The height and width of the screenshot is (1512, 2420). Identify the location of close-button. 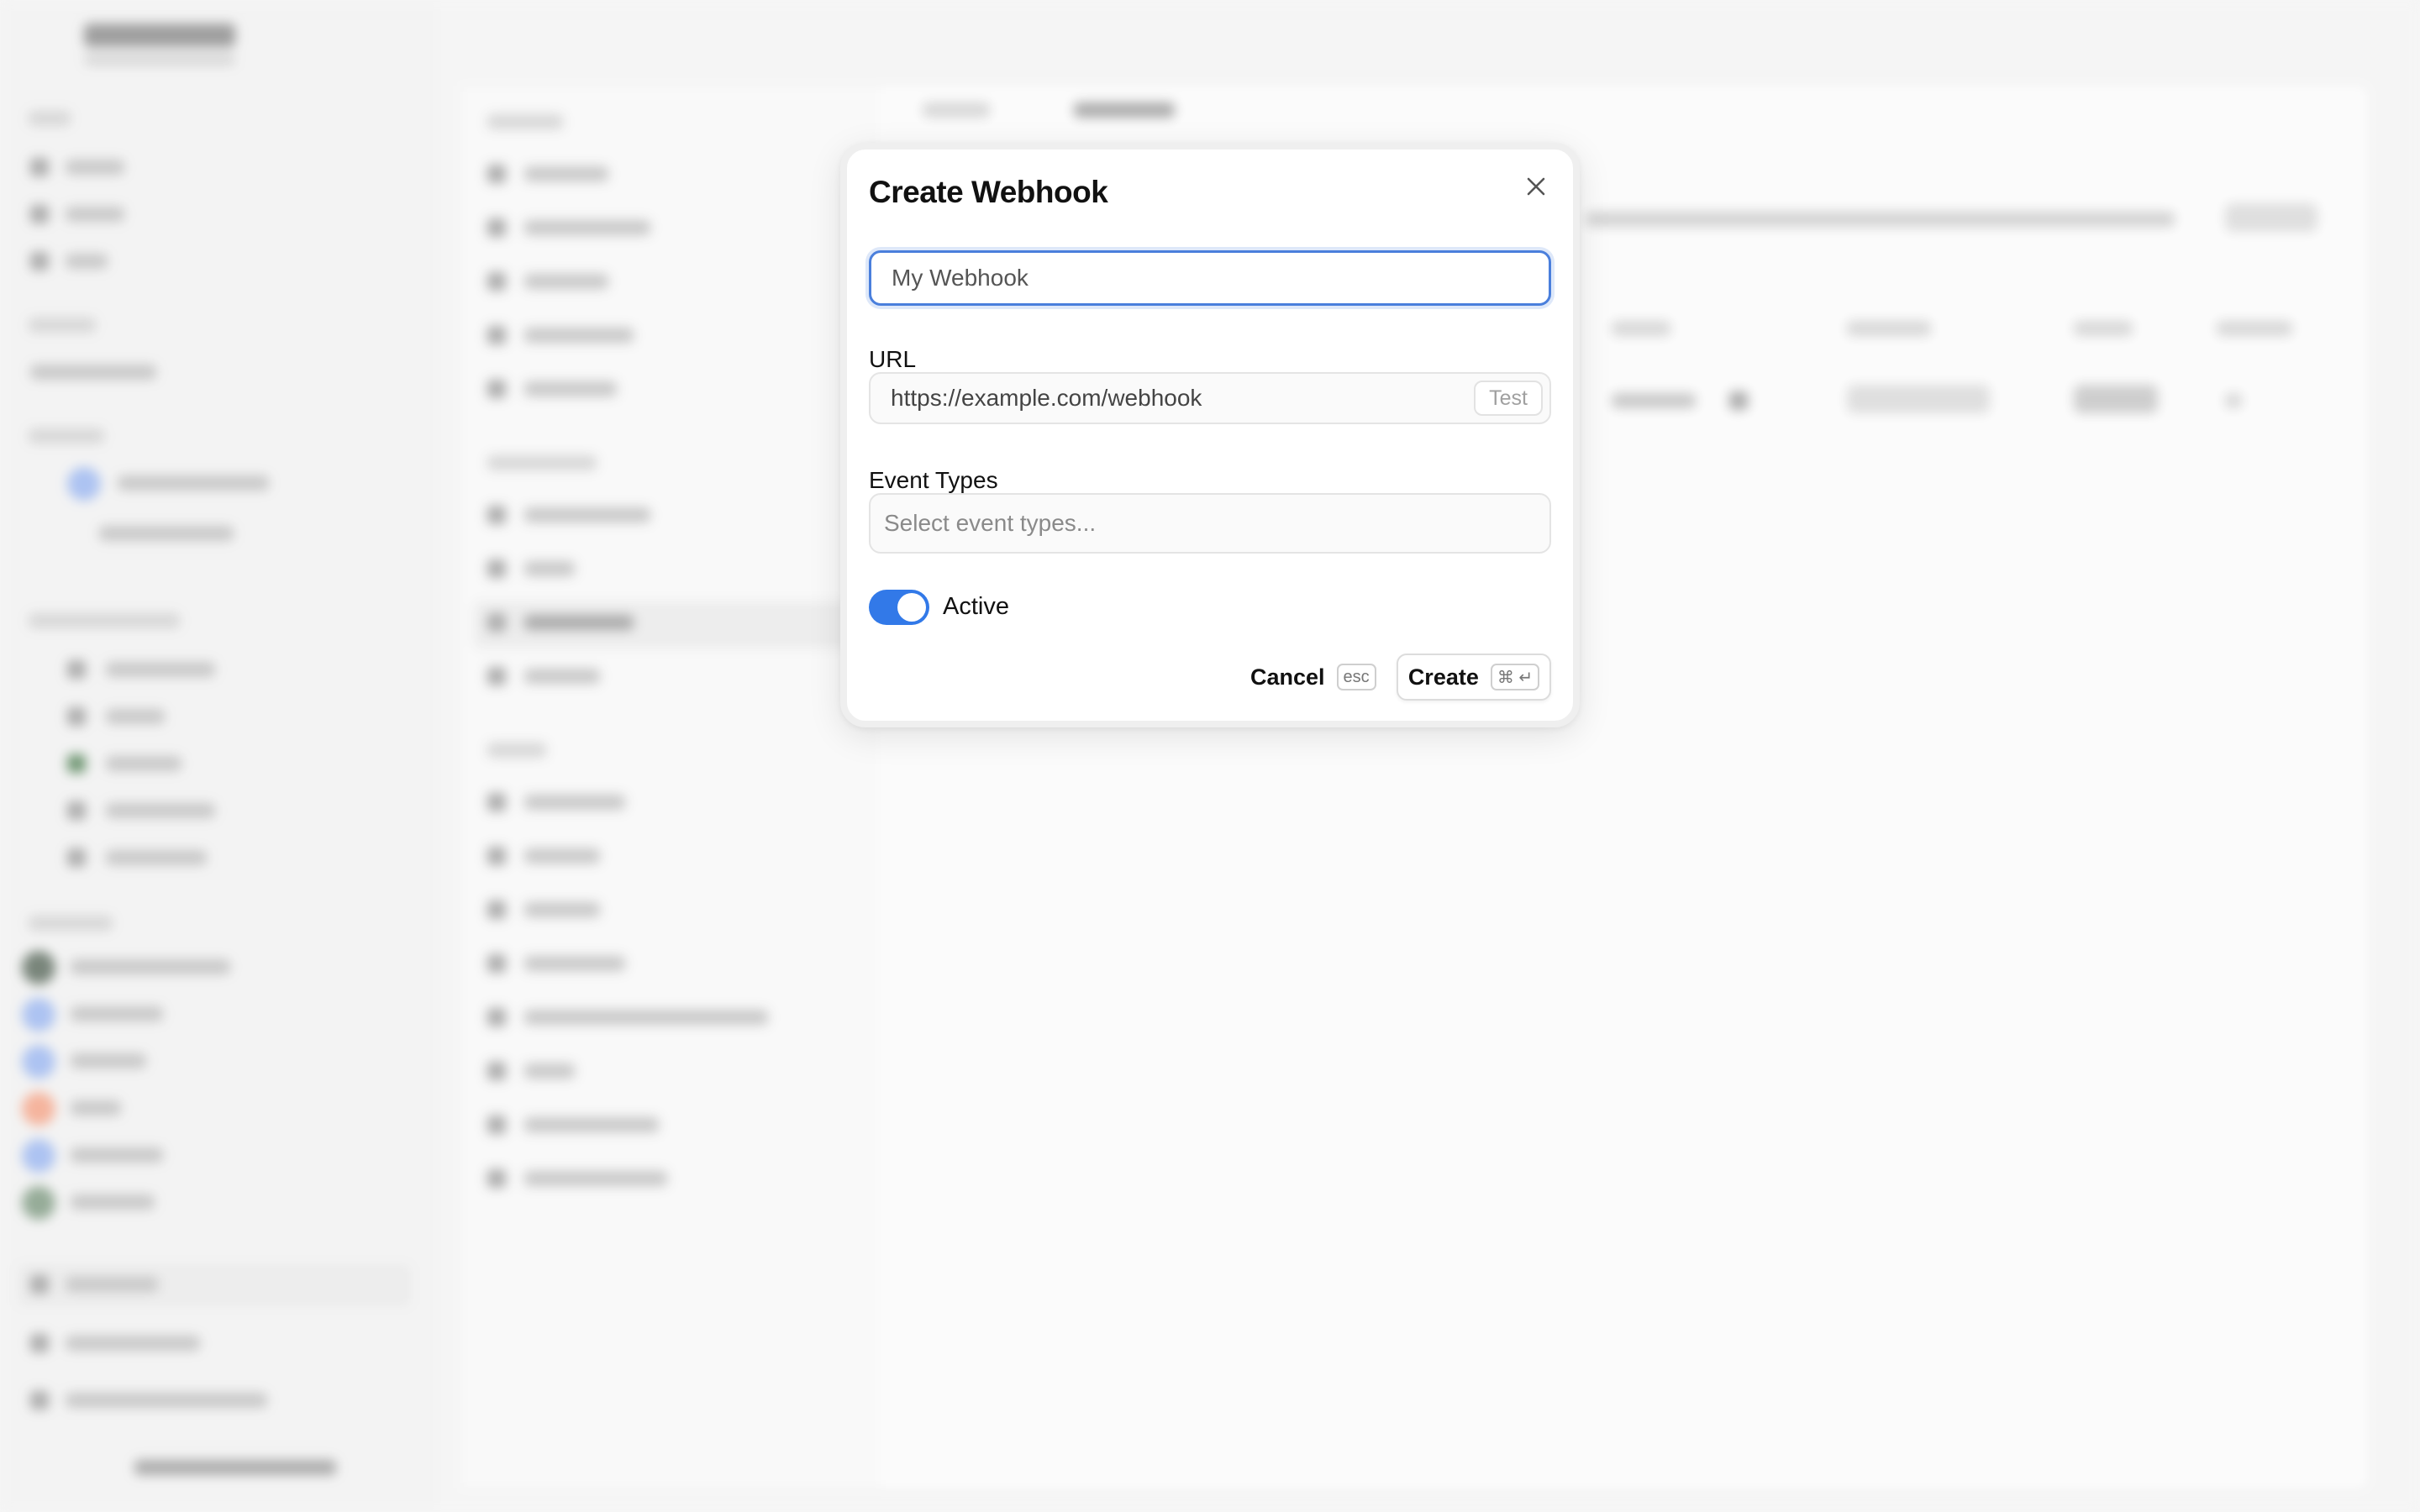
(1536, 186).